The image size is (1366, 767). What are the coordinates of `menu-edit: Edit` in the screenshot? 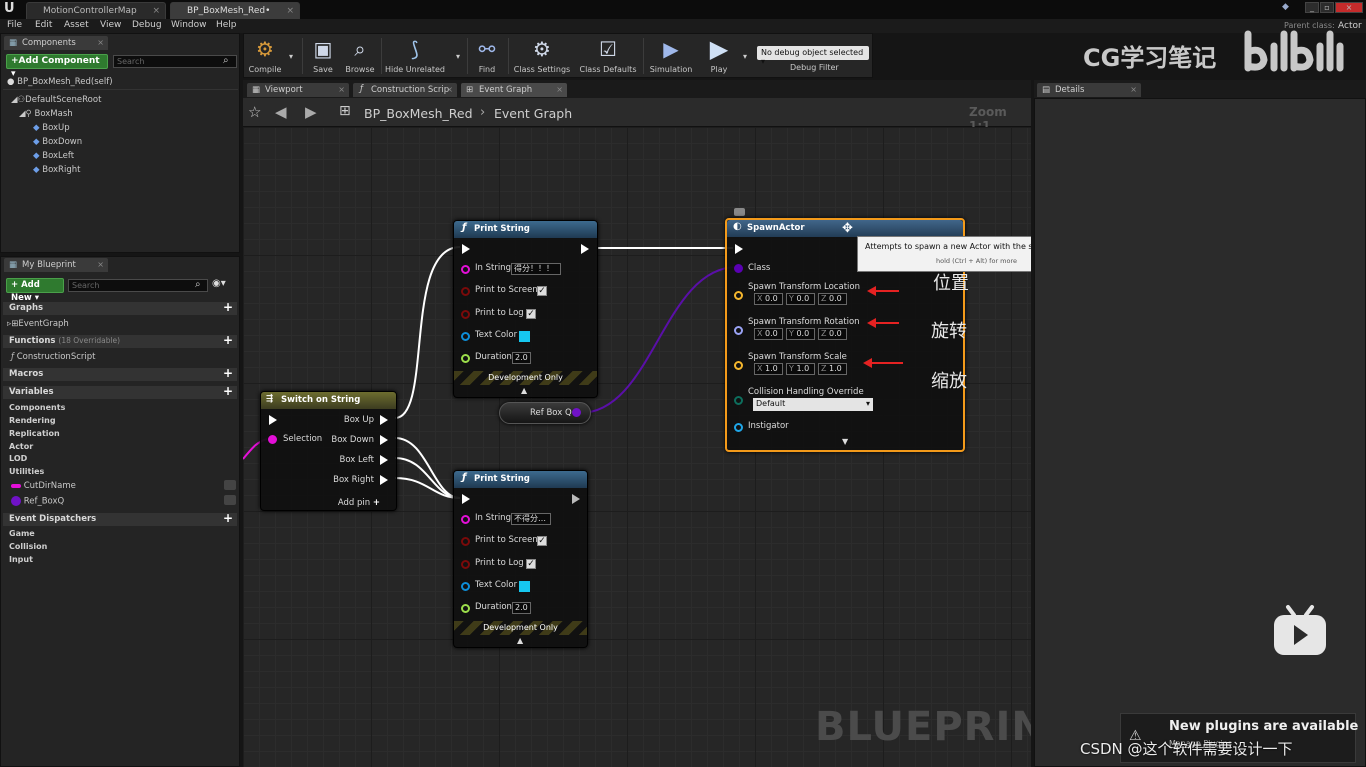 It's located at (43, 25).